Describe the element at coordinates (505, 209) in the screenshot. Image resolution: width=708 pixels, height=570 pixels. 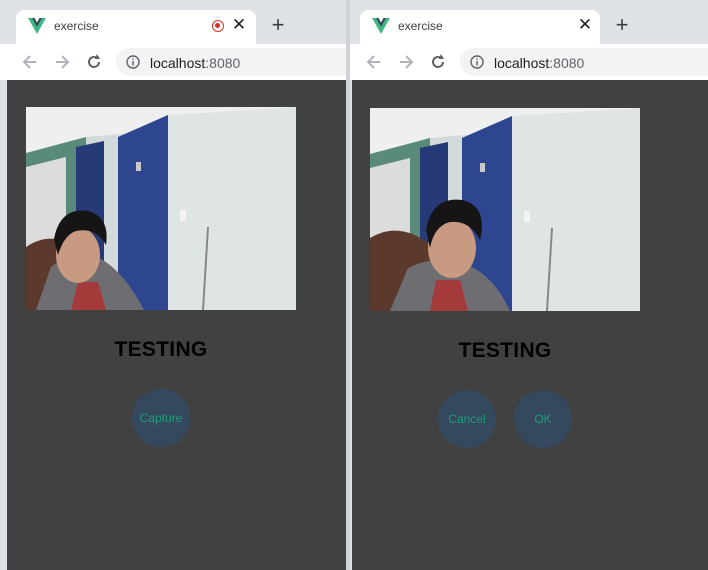
I see `captured-photo` at that location.